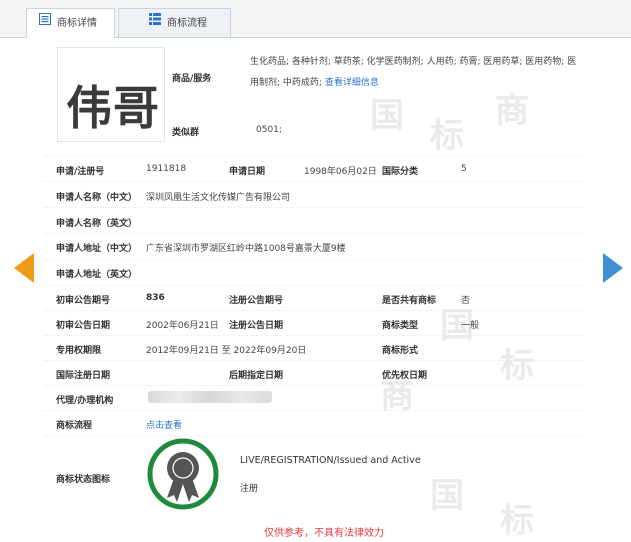 The height and width of the screenshot is (542, 631). What do you see at coordinates (97, 224) in the screenshot?
I see `applicant-en-label: 申请人名称（英文）` at bounding box center [97, 224].